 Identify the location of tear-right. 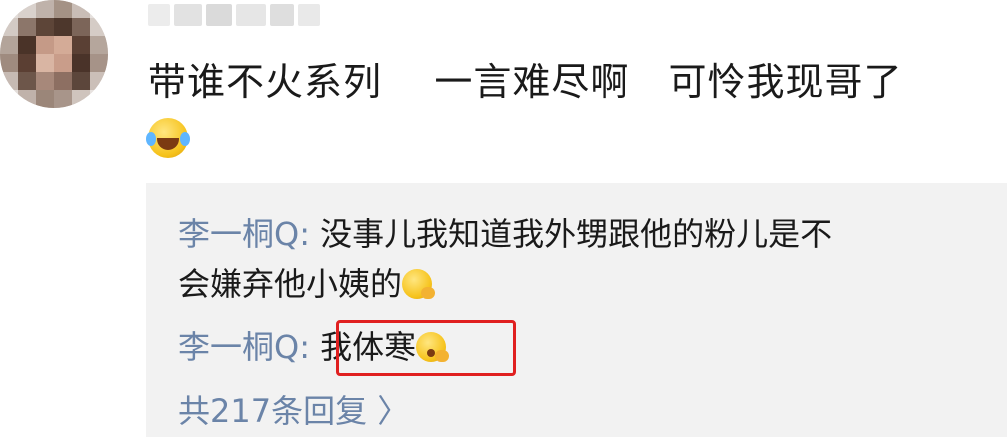
(185, 139).